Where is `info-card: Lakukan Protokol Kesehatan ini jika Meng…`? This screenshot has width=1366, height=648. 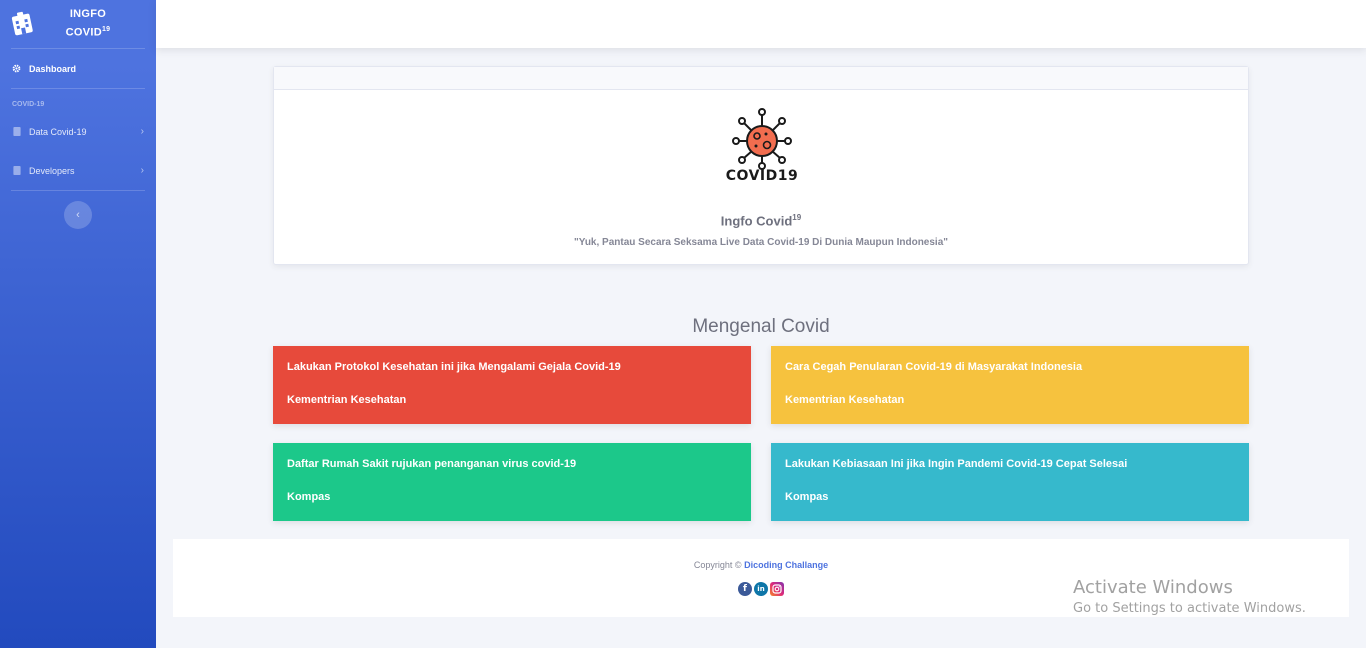
info-card: Lakukan Protokol Kesehatan ini jika Meng… is located at coordinates (512, 385).